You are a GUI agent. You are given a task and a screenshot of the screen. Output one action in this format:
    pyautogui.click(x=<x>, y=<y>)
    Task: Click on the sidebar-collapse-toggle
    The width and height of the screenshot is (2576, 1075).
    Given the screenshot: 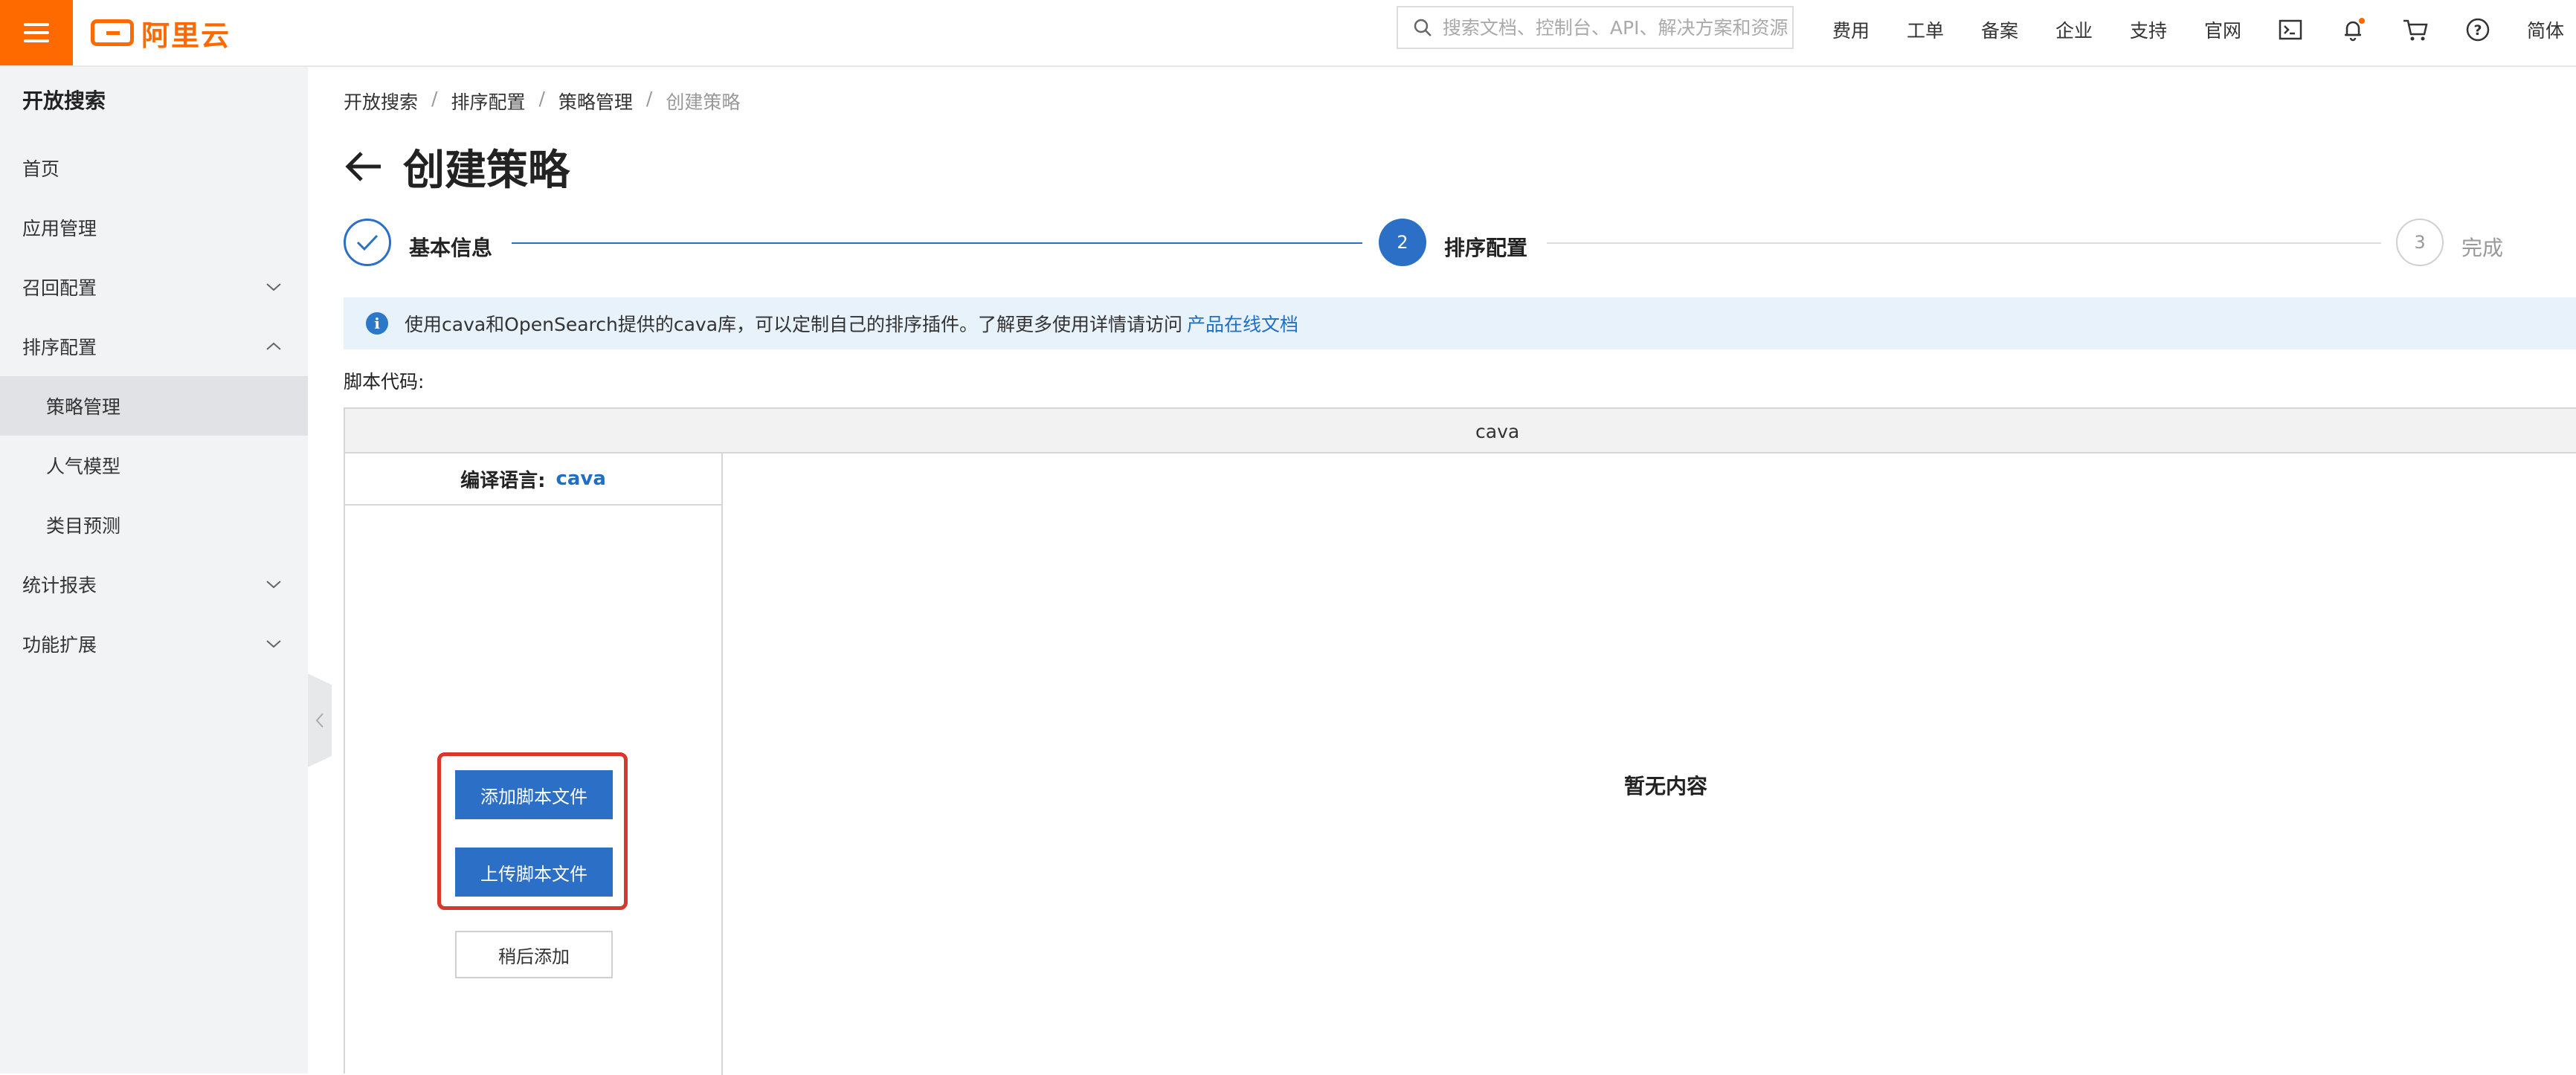 What is the action you would take?
    pyautogui.click(x=320, y=721)
    